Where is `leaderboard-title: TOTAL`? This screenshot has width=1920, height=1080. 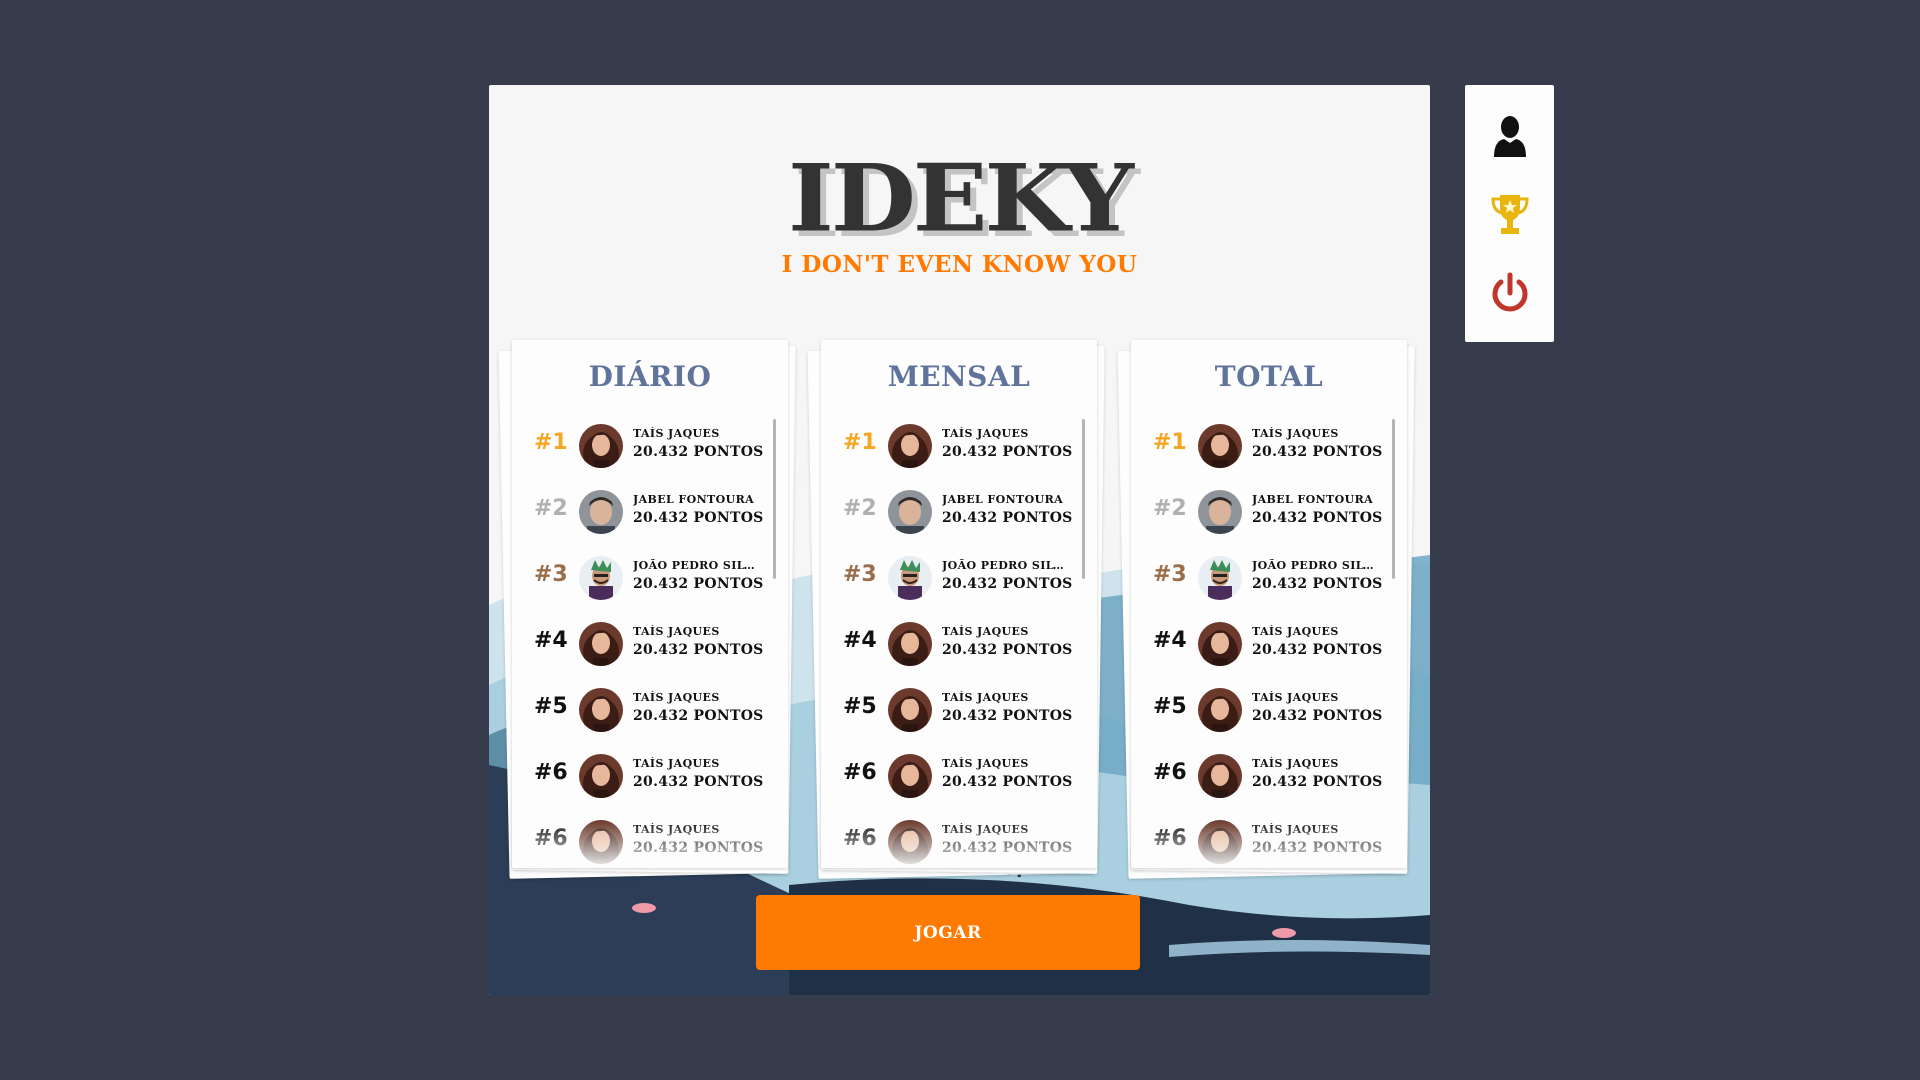
leaderboard-title: TOTAL is located at coordinates (1269, 376).